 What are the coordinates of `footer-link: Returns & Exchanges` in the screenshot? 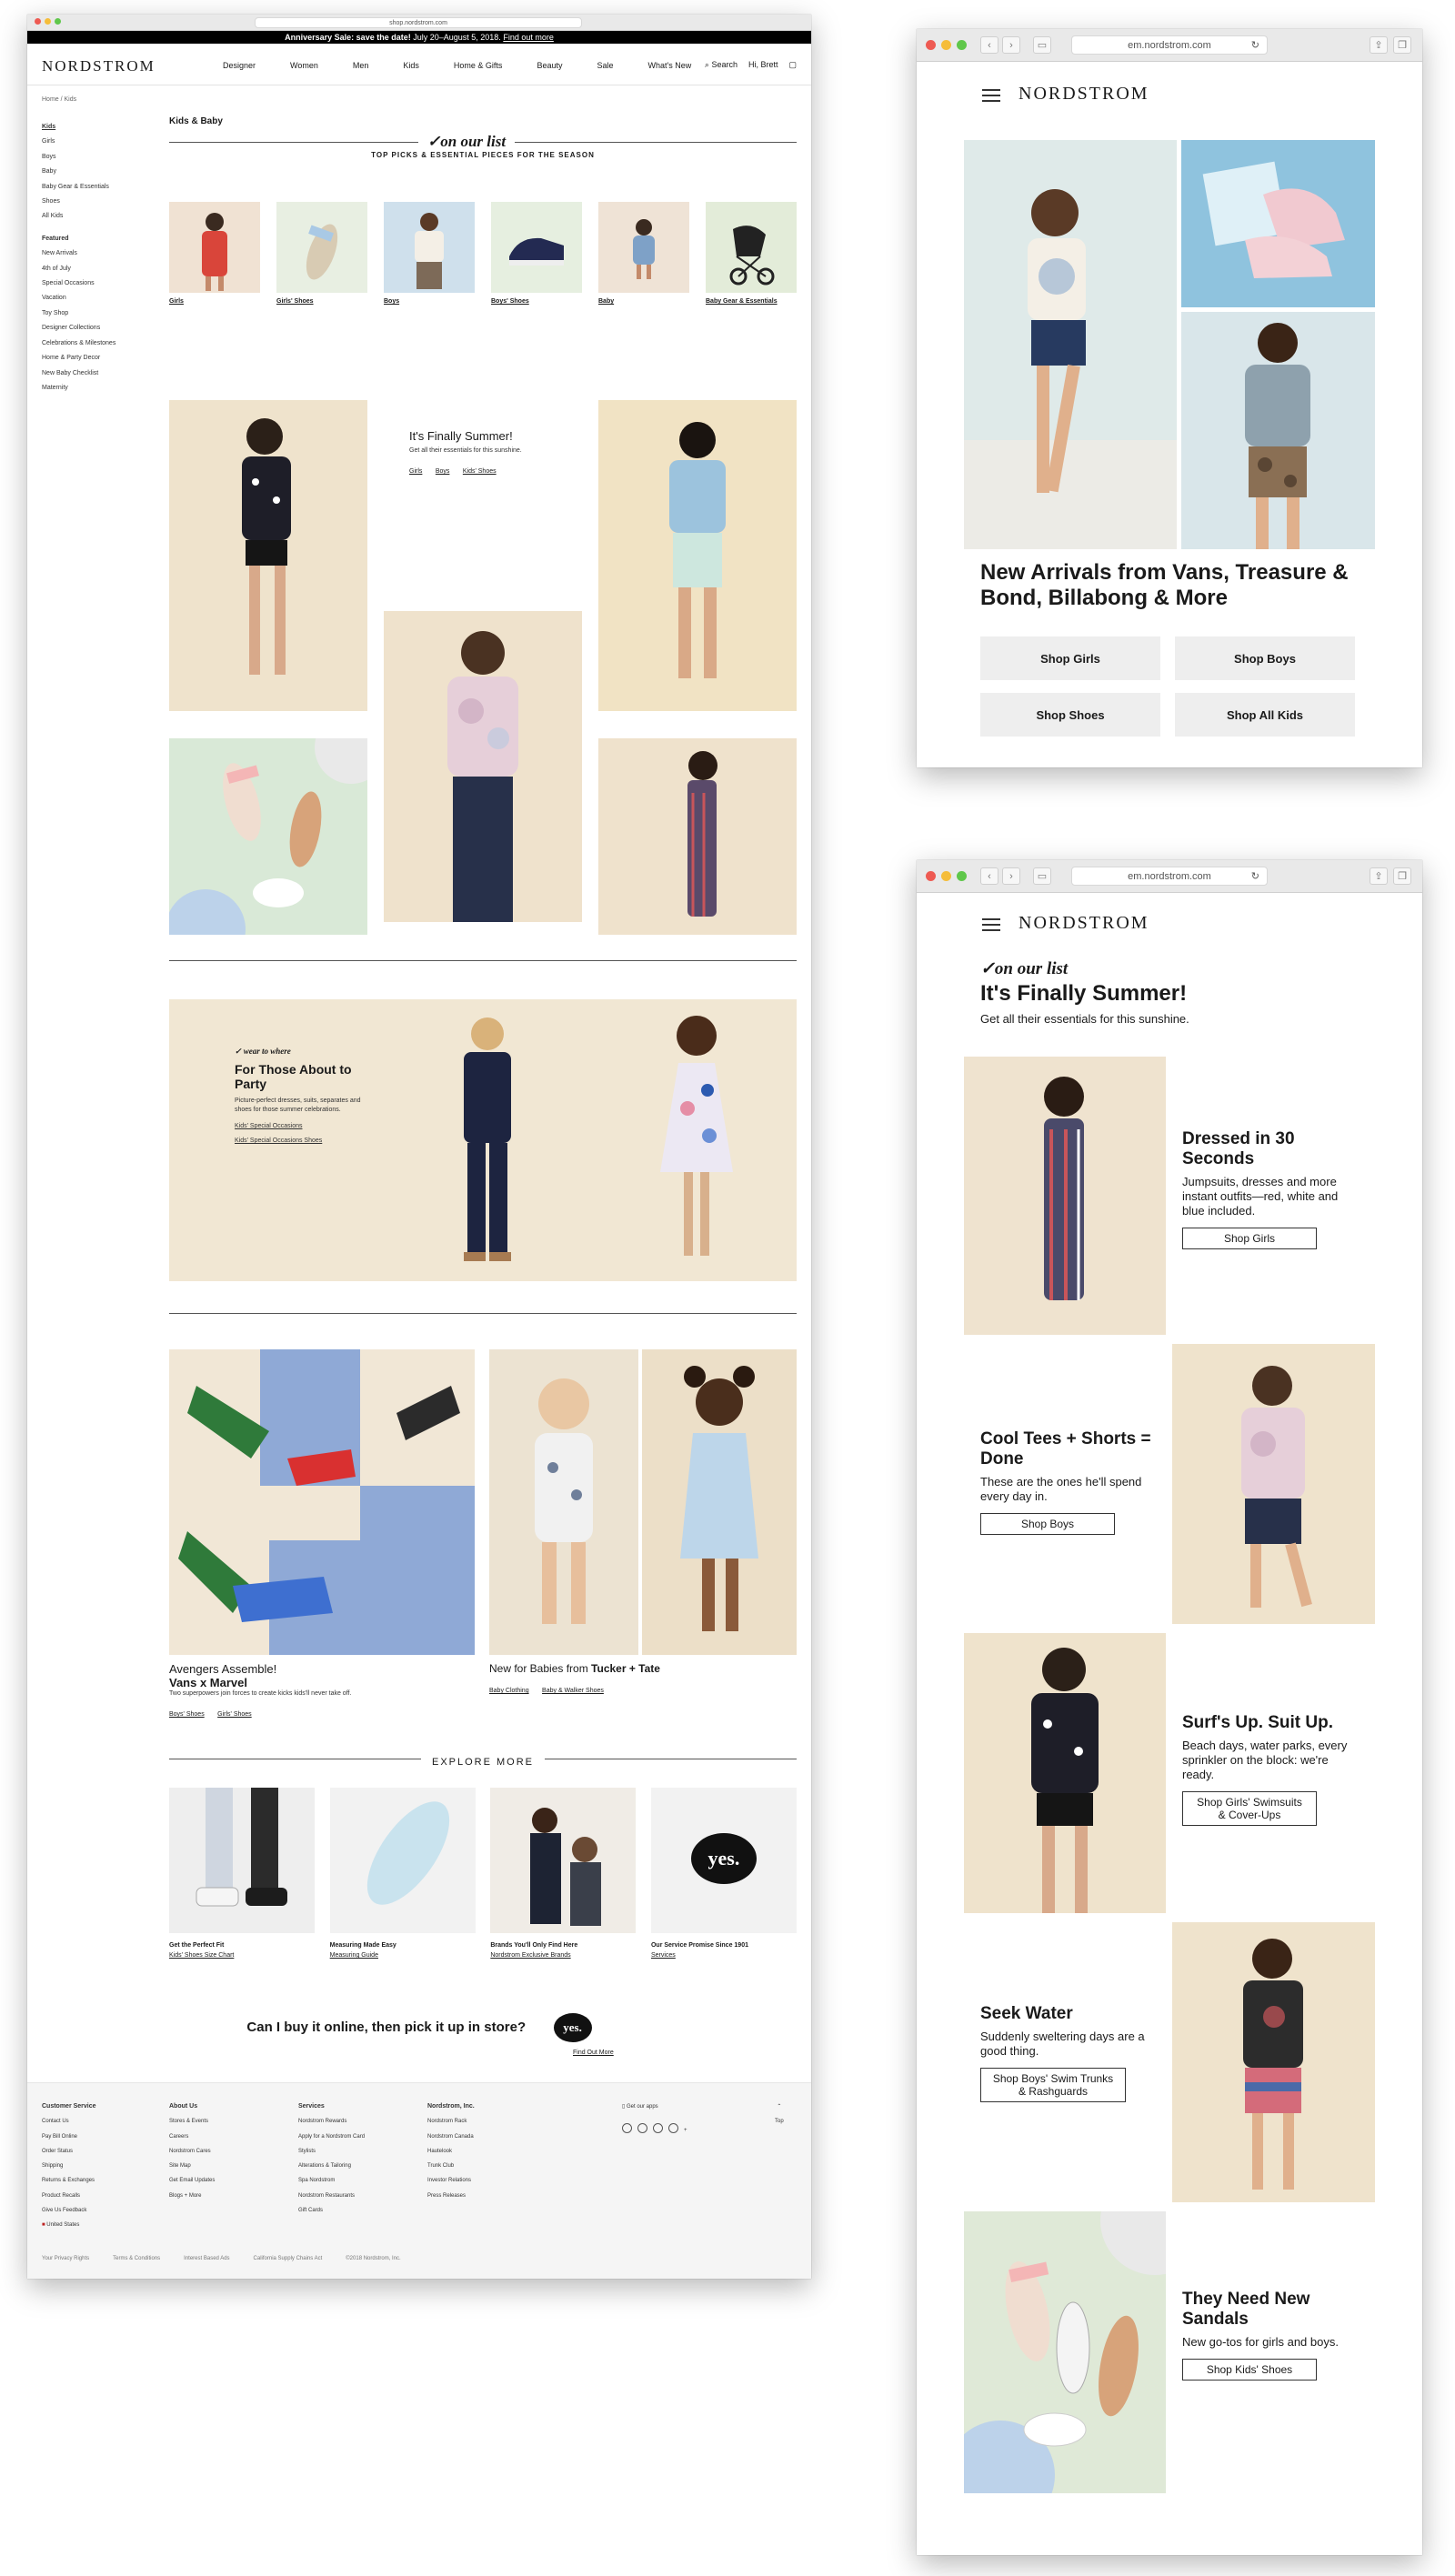 It's located at (69, 2180).